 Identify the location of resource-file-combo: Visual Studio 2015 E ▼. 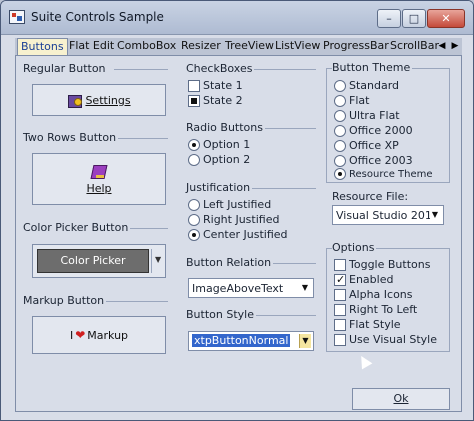
(388, 215).